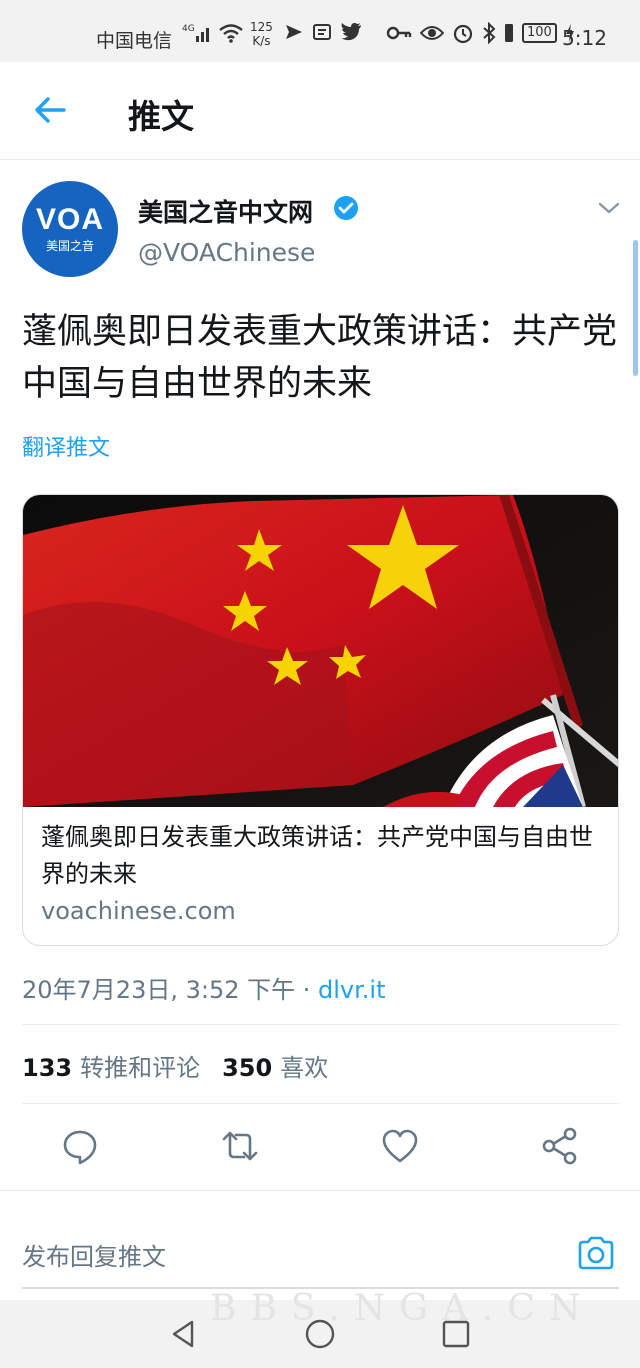 This screenshot has height=1368, width=640. Describe the element at coordinates (539, 33) in the screenshot. I see `battery-indicator: 100` at that location.